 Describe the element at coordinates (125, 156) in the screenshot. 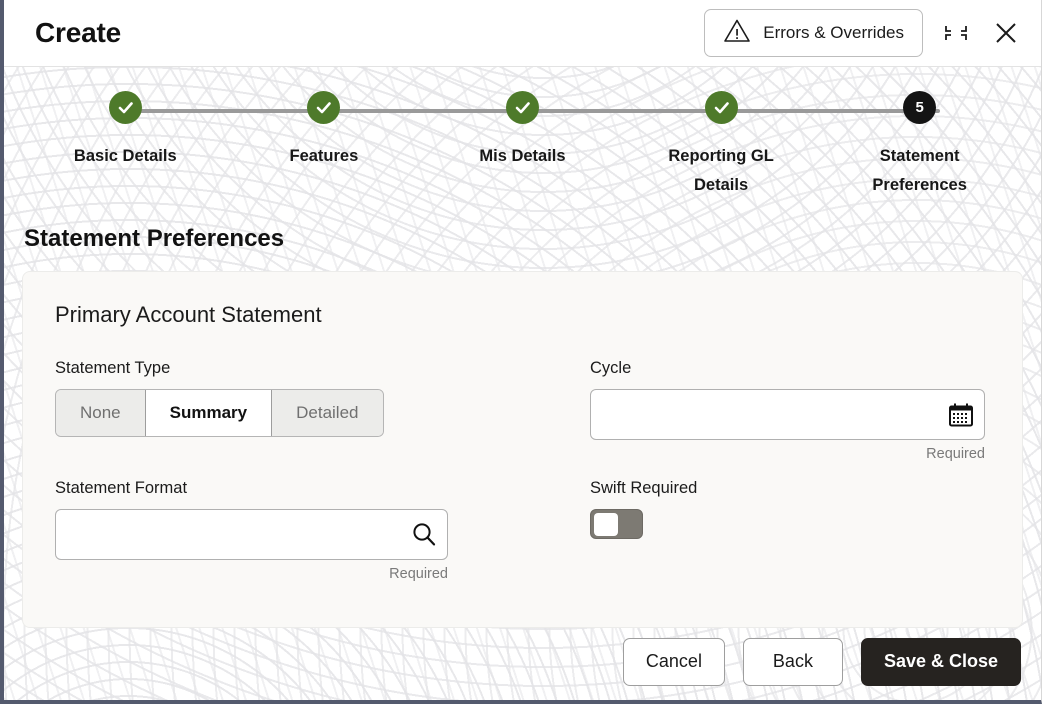

I see `step-label-1: Basic Details` at that location.